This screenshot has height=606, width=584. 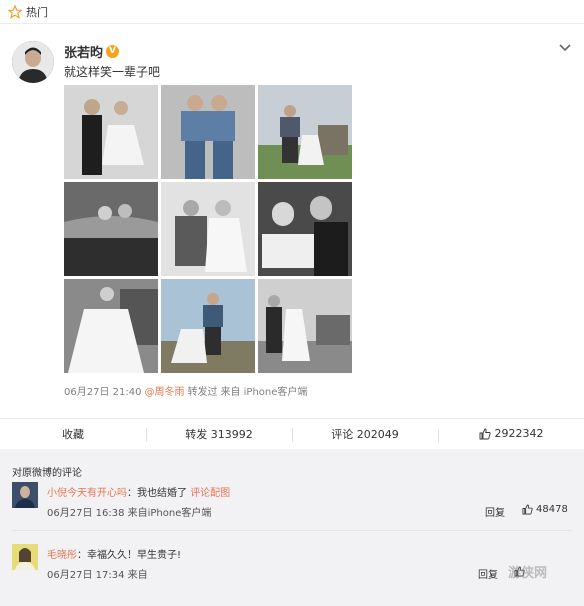 What do you see at coordinates (129, 513) in the screenshot?
I see `comment-meta: 06月27日 16:38 来自iPhone客户端` at bounding box center [129, 513].